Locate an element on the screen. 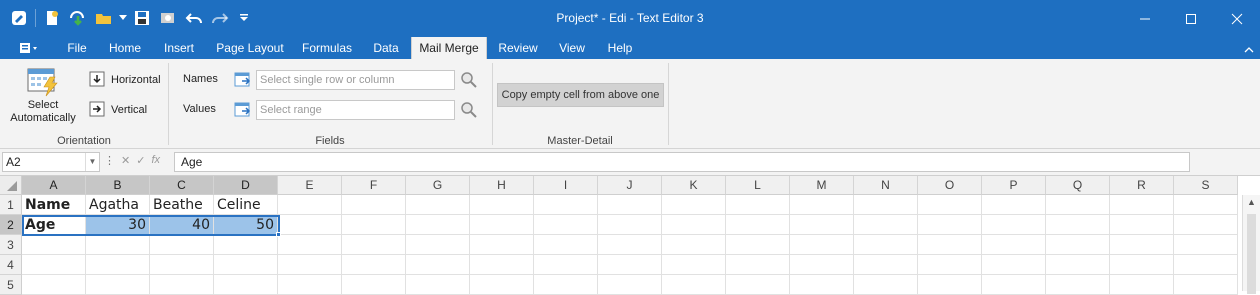 This screenshot has height=295, width=1260. cell-n2 is located at coordinates (886, 225).